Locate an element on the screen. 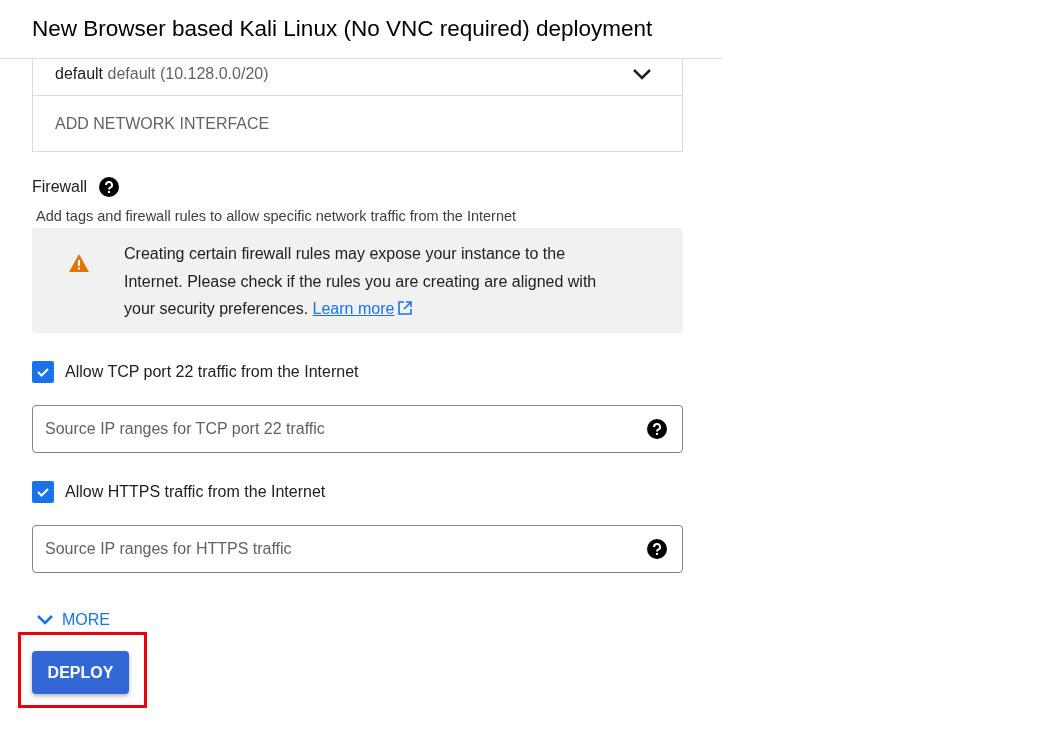  warning-text: Creating certain firewall rules may expose your instance to the Internet. Please check if the rules you are creating are aligned with your security preferences. Learn more is located at coordinates (361, 281).